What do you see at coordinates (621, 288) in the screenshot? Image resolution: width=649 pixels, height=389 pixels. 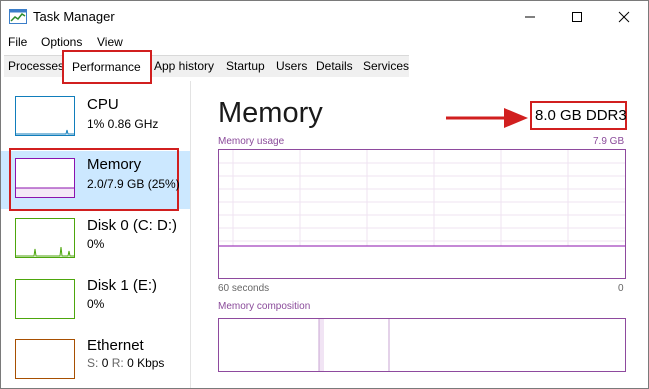 I see `time-axis-end: 0` at bounding box center [621, 288].